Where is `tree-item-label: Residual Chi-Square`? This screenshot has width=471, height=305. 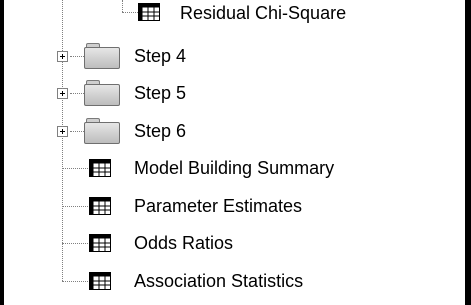
tree-item-label: Residual Chi-Square is located at coordinates (263, 13).